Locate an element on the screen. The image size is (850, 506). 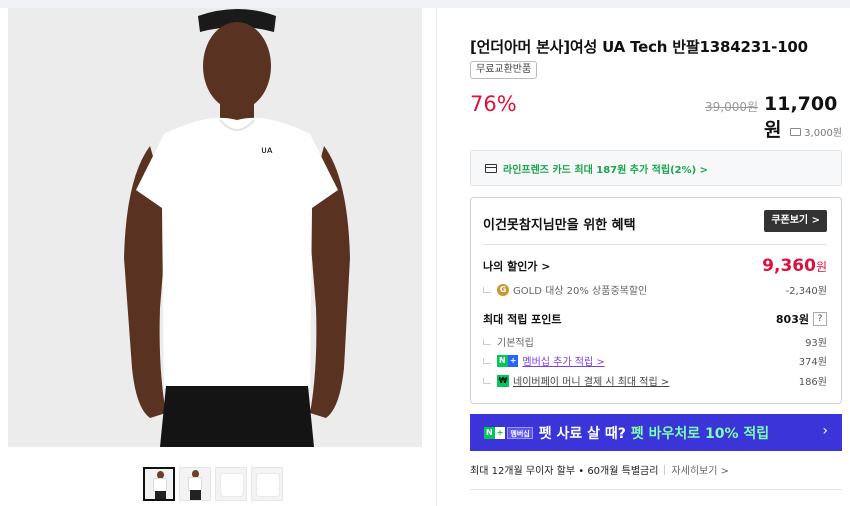
gold-discount-value: -2,340원 is located at coordinates (806, 291).